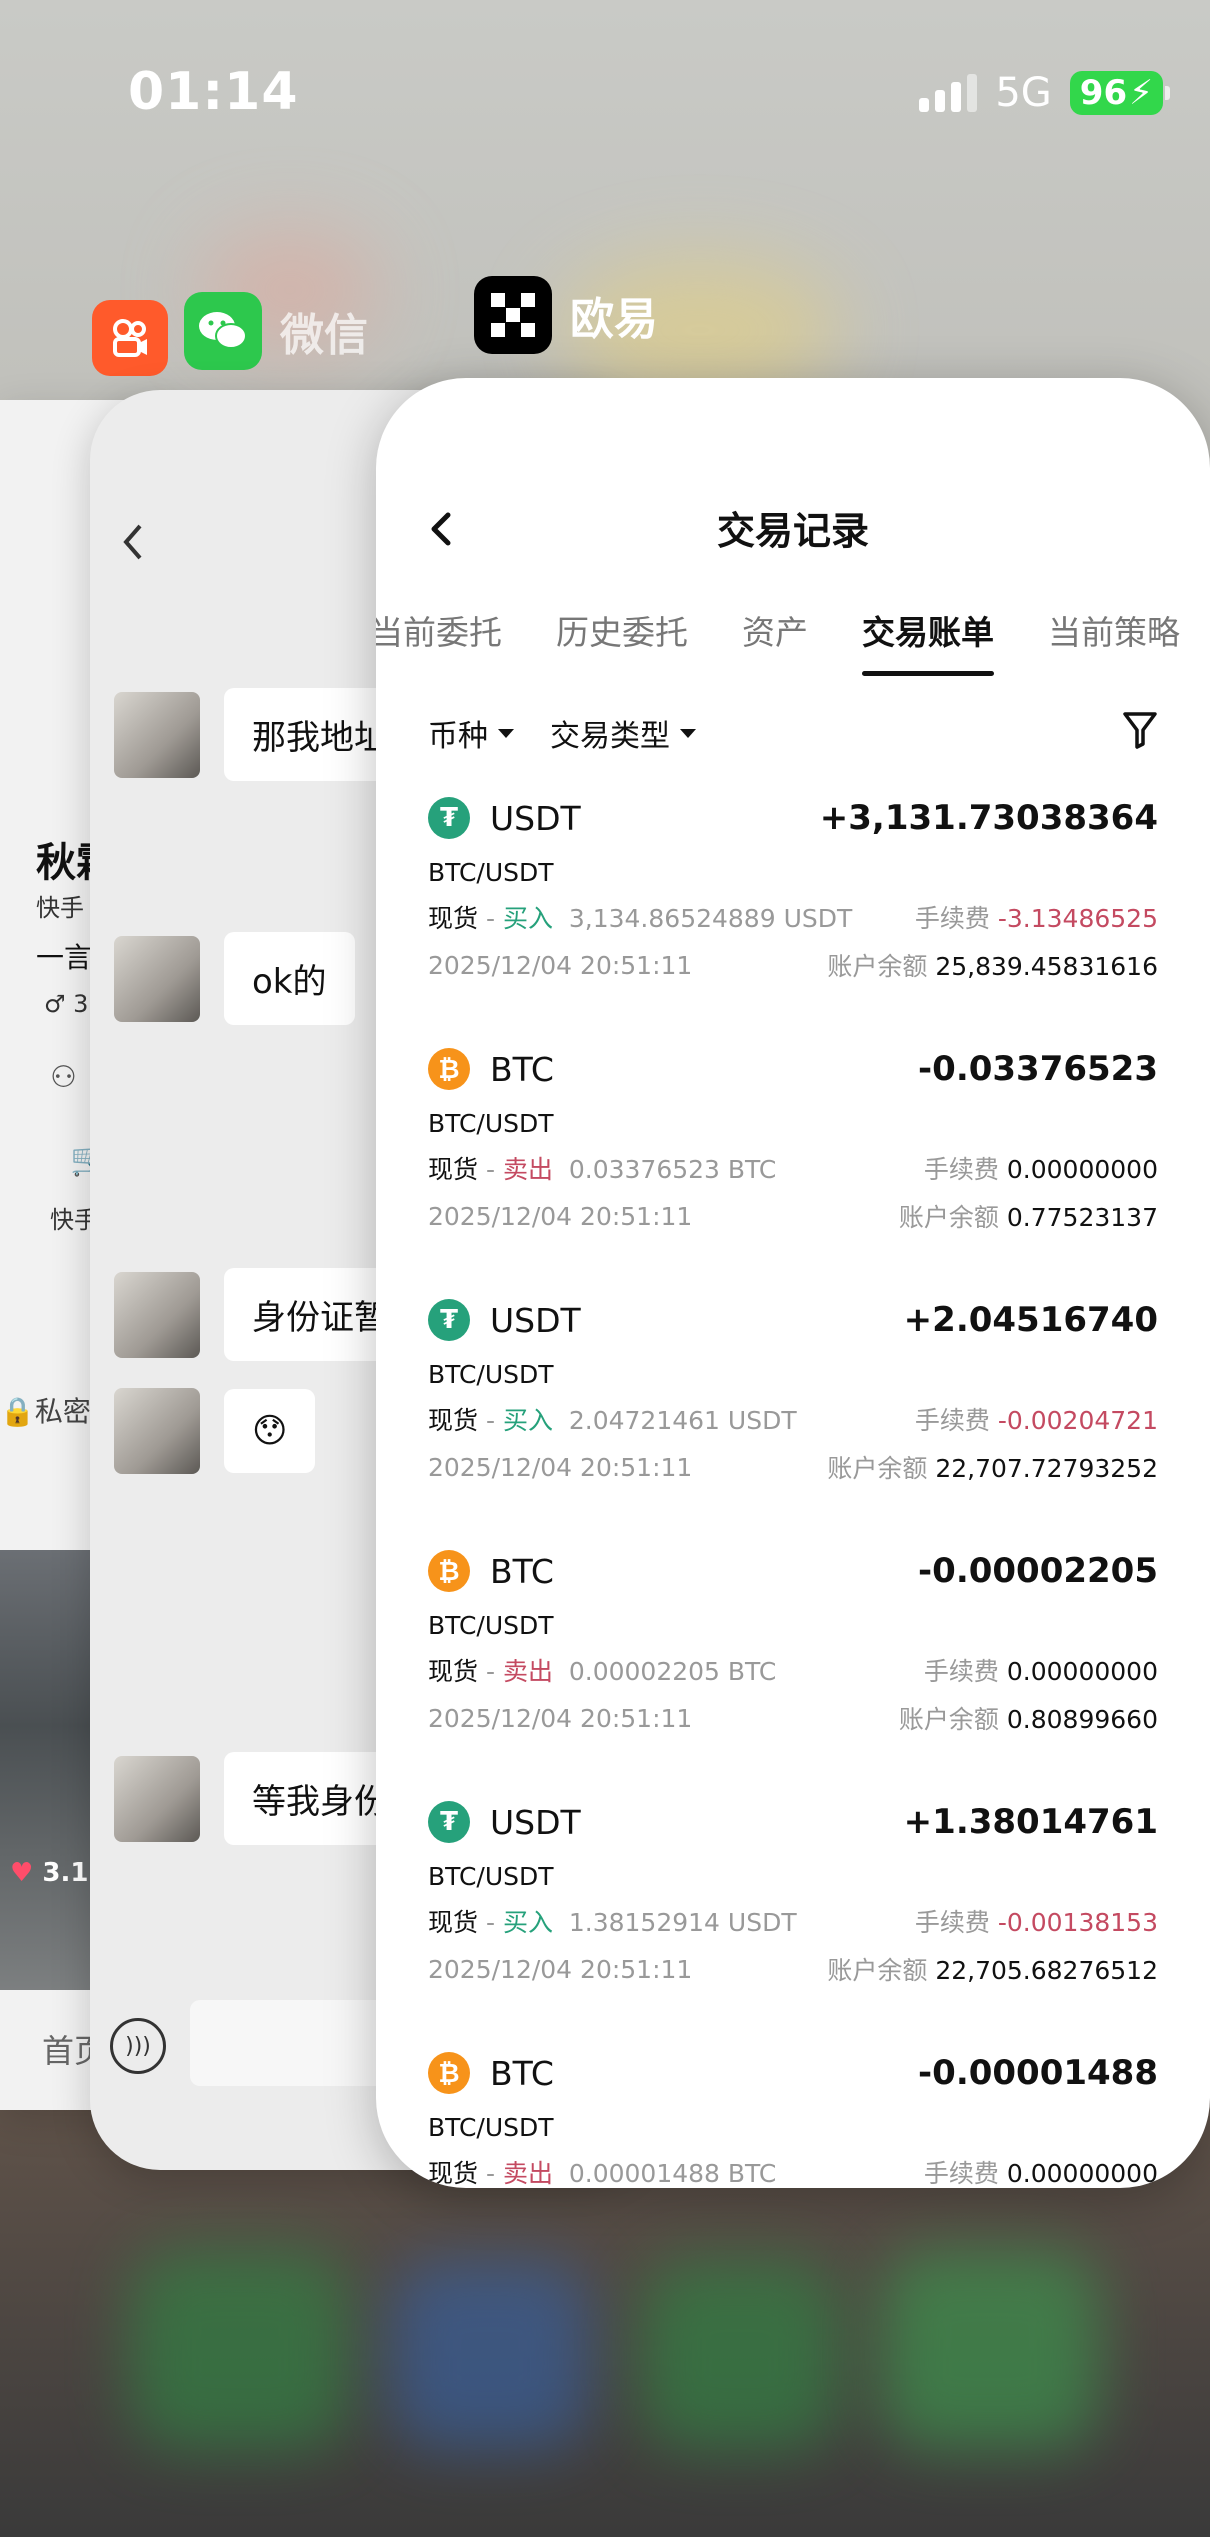  I want to click on tab-bar: 当前委托 历史委托 资产 交易账单 当前策略, so click(778, 641).